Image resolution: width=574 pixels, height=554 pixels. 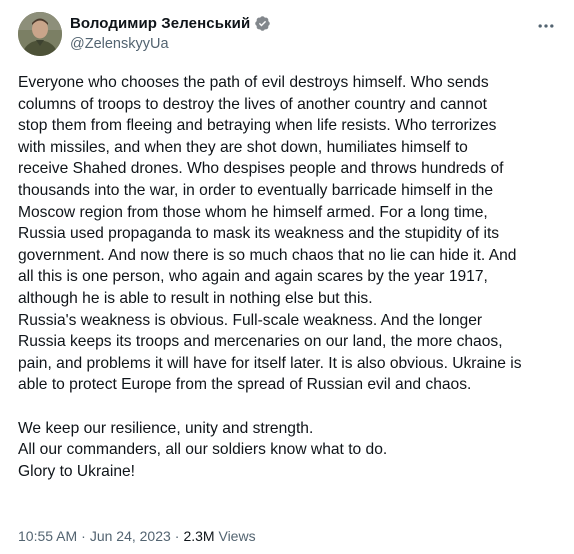 I want to click on tweet-header: Володимир Зеленський @ZelenskyyUa, so click(x=288, y=34).